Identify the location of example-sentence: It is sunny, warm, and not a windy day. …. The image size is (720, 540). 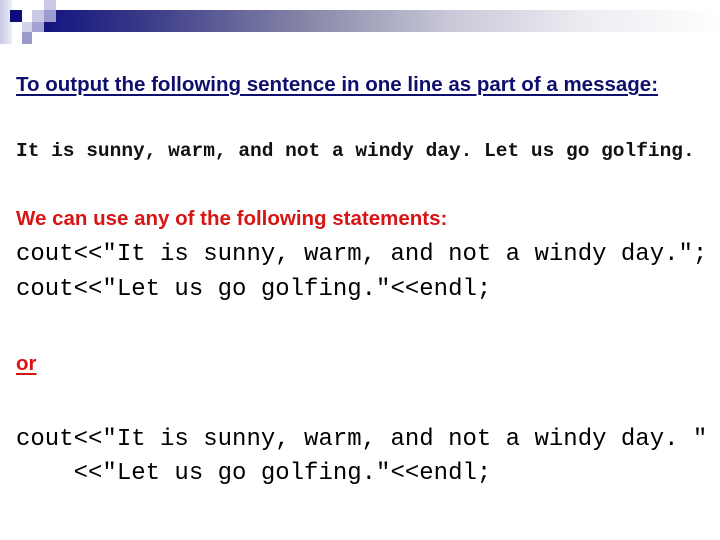
(355, 151).